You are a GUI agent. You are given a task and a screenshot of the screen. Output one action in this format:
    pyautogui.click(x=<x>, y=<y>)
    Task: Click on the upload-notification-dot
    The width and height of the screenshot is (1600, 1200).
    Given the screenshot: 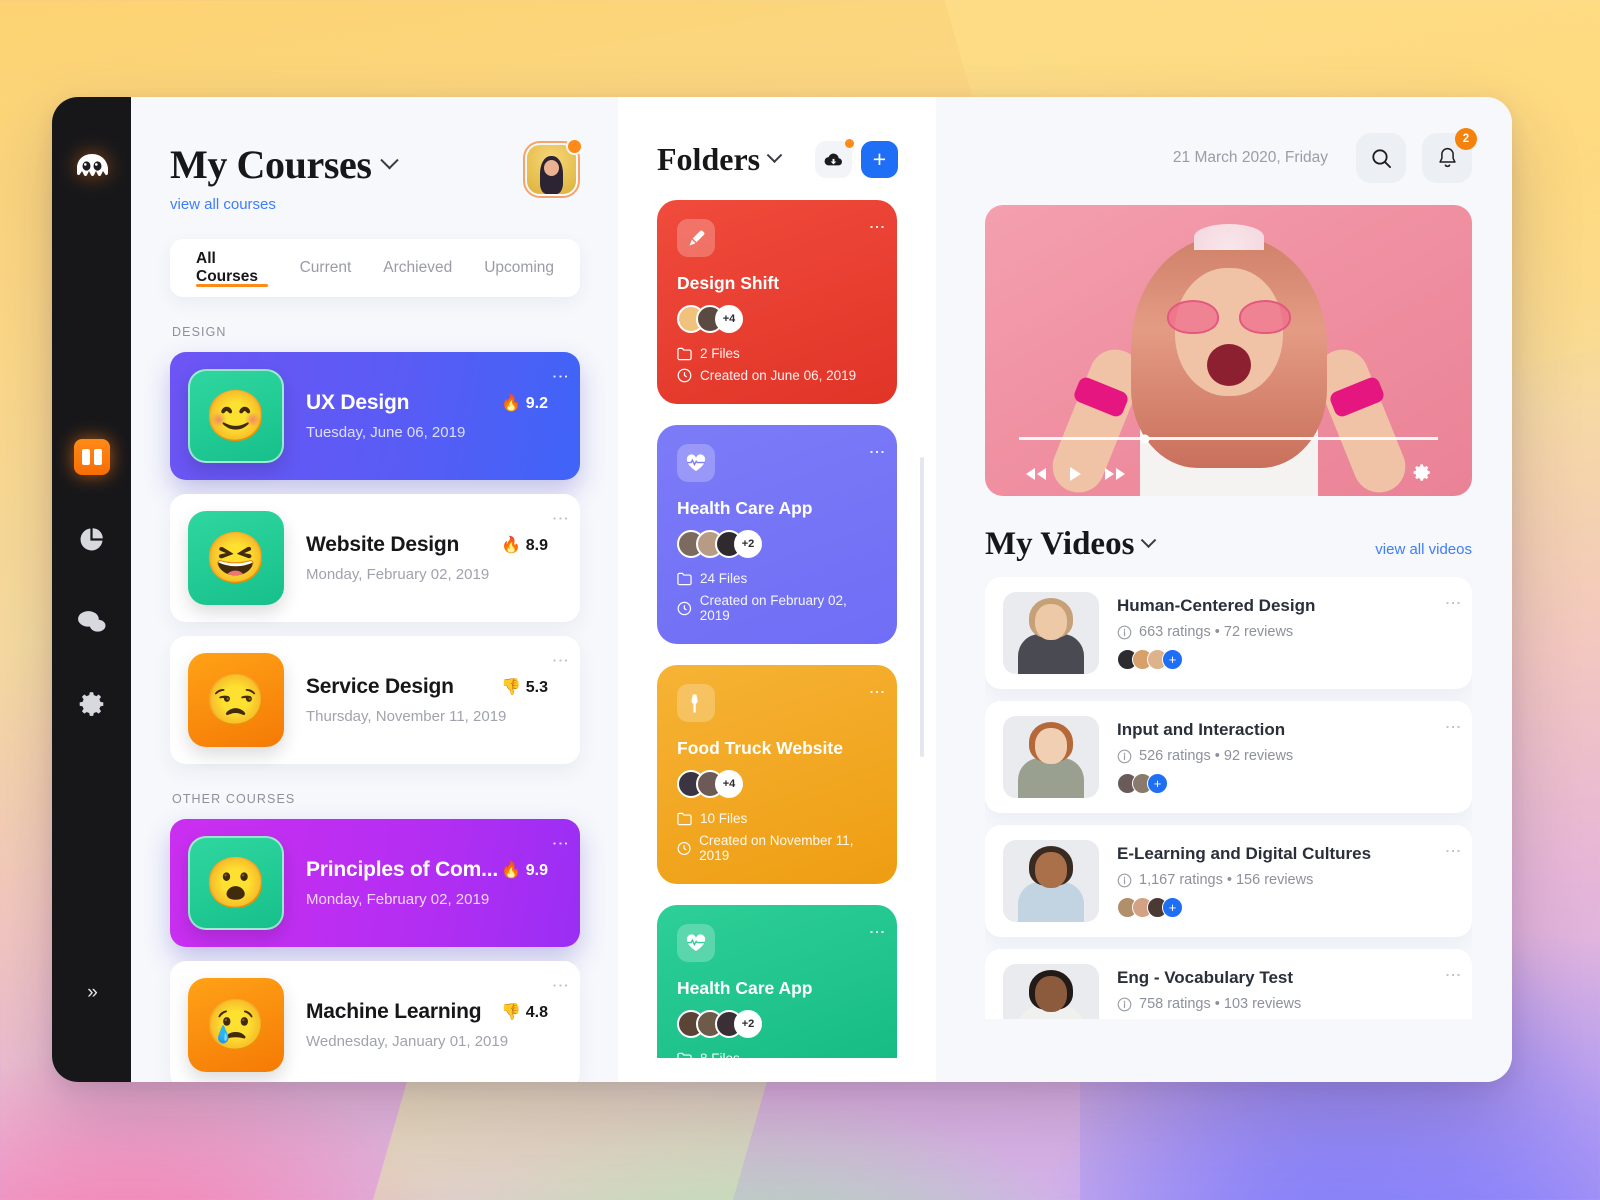 What is the action you would take?
    pyautogui.click(x=849, y=143)
    